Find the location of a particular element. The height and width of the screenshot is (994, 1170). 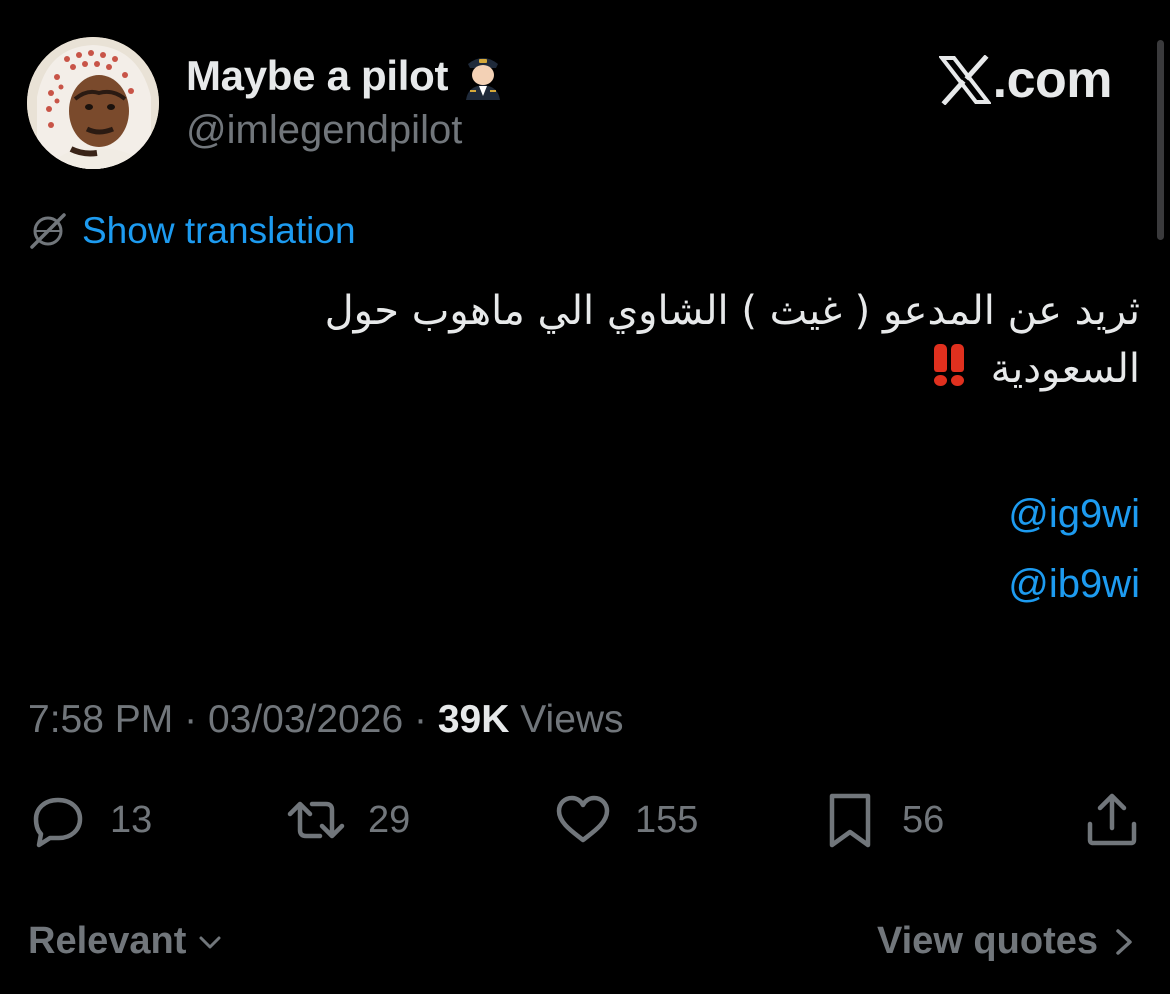

share-icon is located at coordinates (1112, 819).